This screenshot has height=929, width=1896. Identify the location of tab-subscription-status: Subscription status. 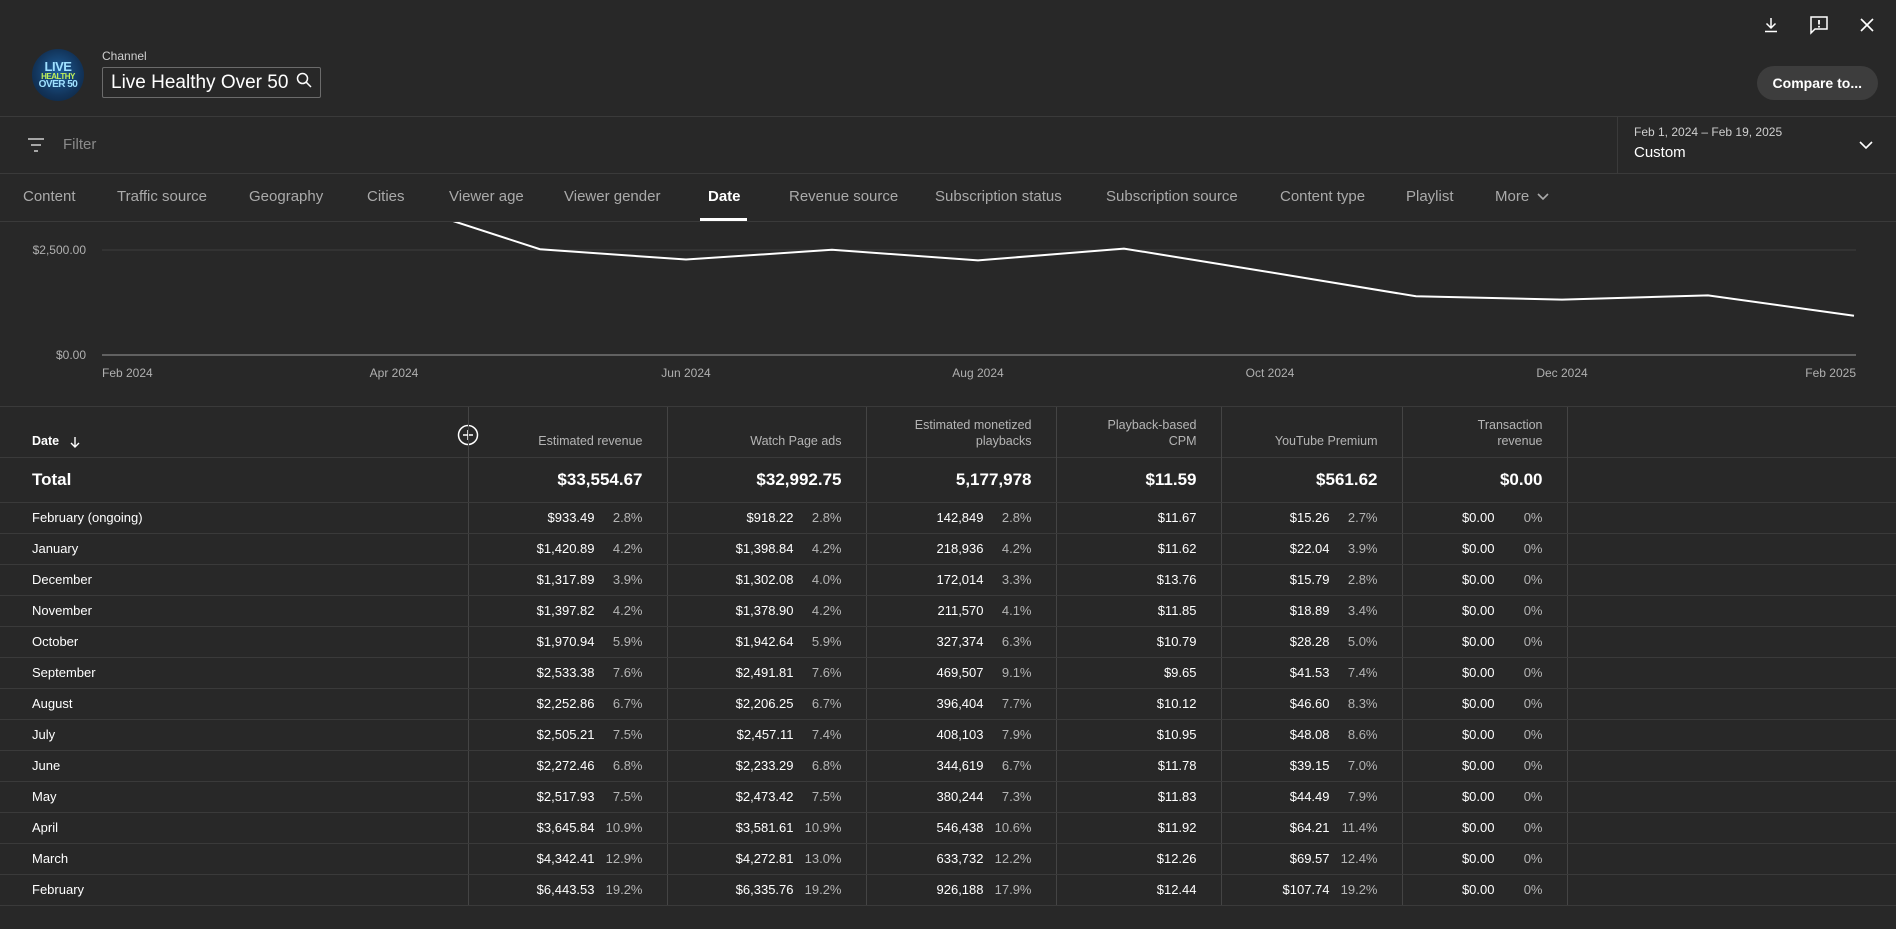
(998, 196).